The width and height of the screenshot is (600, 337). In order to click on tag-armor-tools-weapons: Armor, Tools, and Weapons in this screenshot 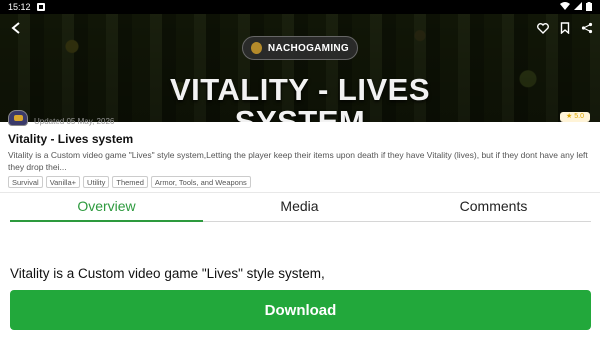, I will do `click(200, 182)`.